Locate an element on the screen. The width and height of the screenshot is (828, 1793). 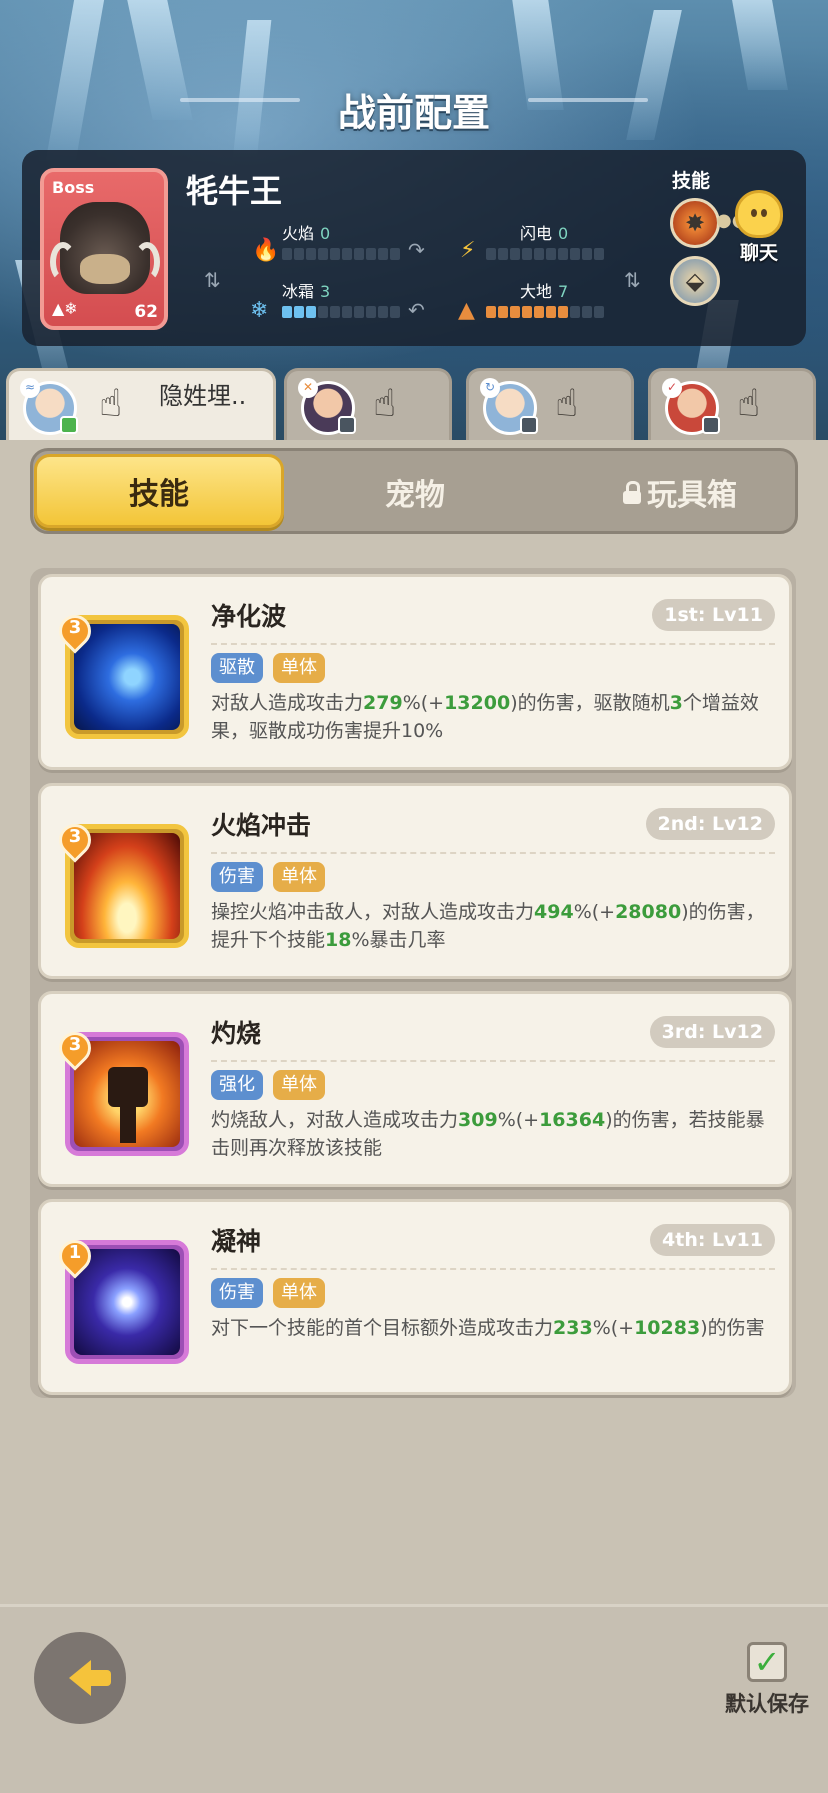
default-save-label: 默认保存 is located at coordinates (767, 1704).